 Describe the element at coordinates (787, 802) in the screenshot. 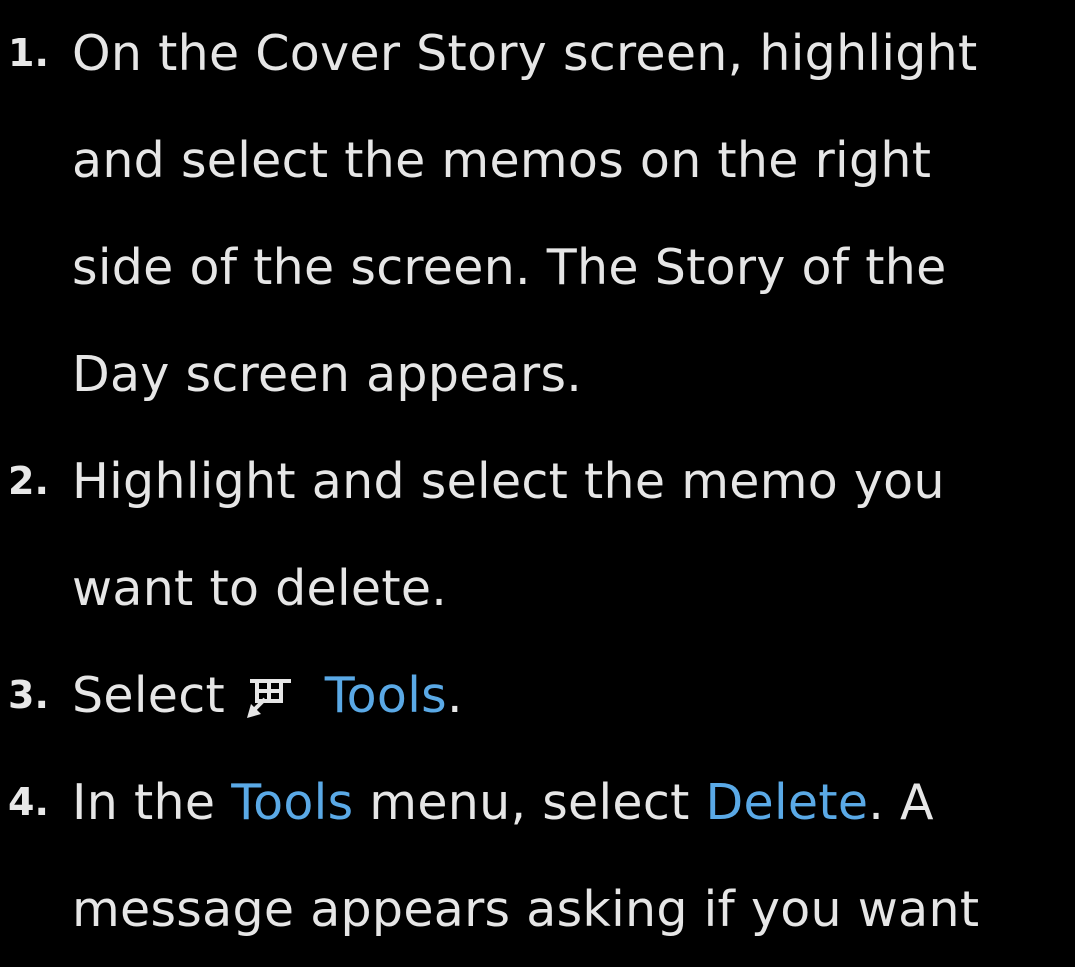

I see `delete-link: Delete` at that location.